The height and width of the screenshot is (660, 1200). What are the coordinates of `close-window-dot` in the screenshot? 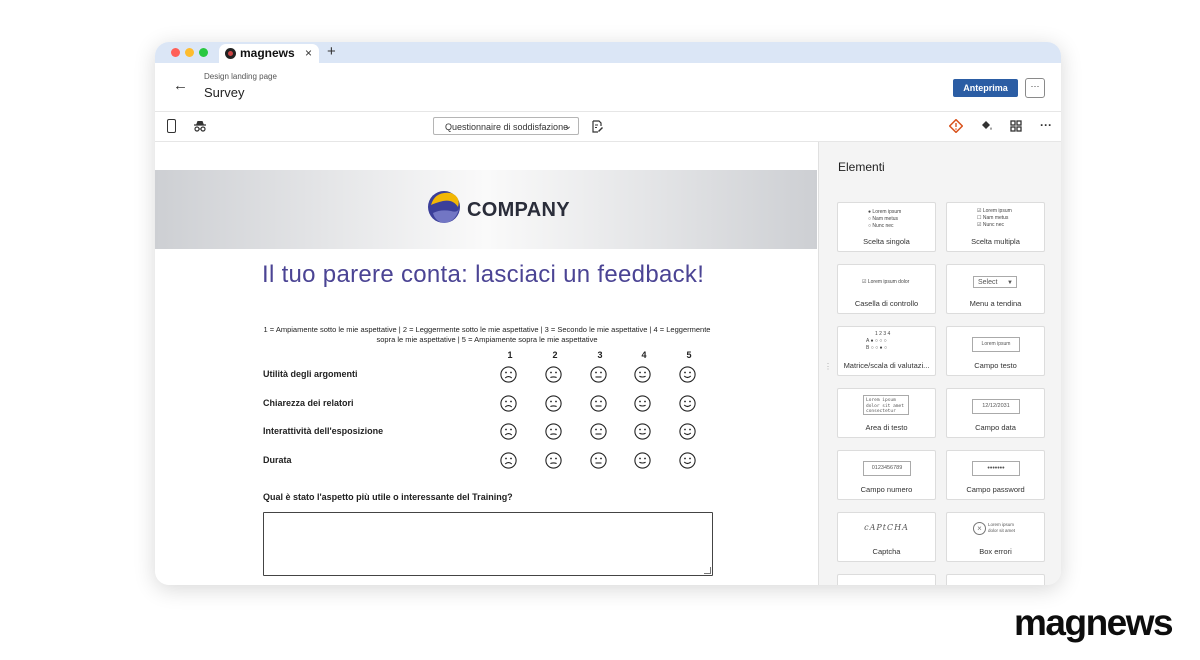 It's located at (175, 52).